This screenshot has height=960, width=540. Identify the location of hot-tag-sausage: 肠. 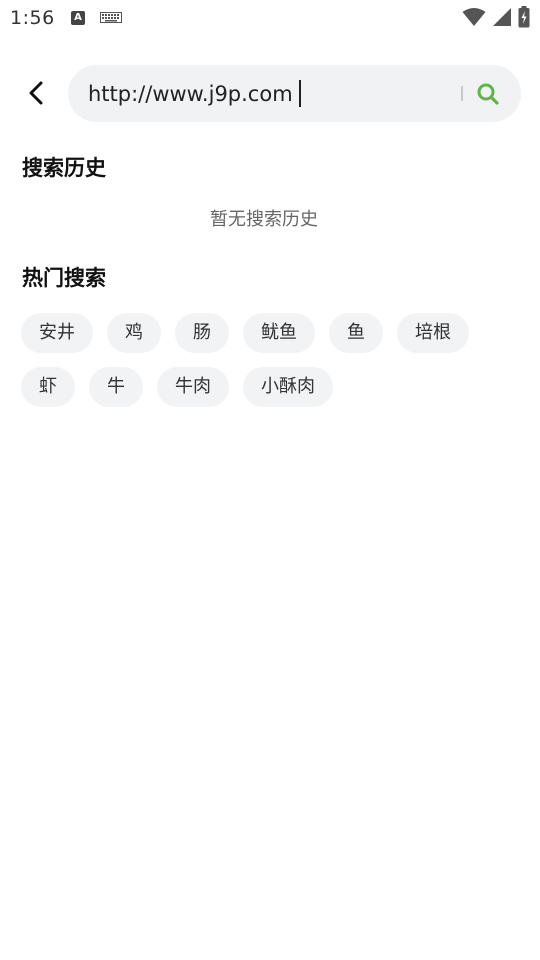
(202, 333).